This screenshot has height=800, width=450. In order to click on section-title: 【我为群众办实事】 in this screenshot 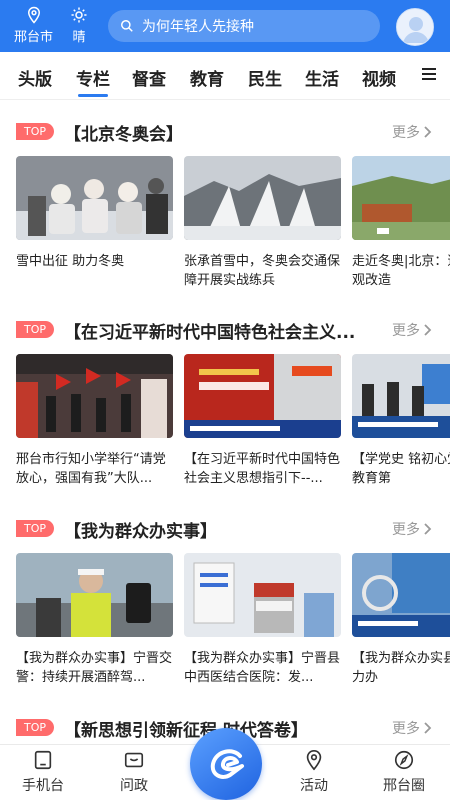, I will do `click(140, 529)`.